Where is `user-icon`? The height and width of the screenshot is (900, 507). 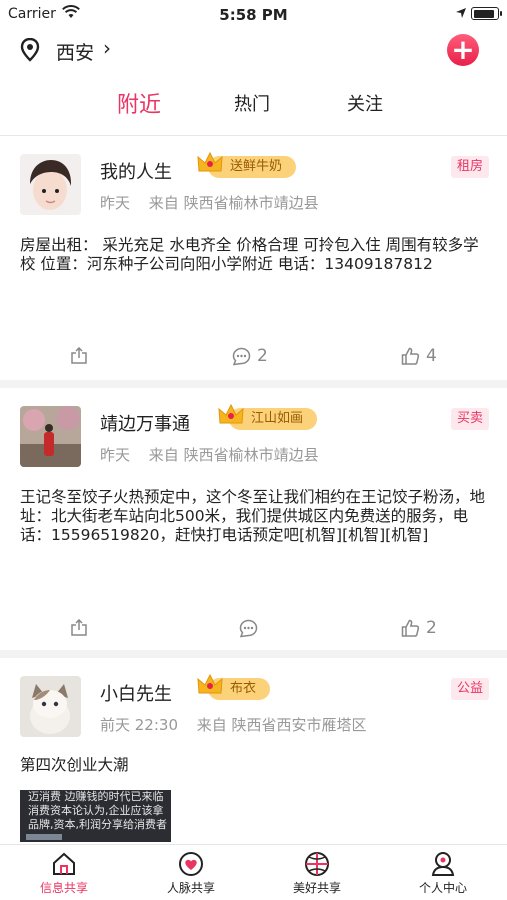 user-icon is located at coordinates (443, 864).